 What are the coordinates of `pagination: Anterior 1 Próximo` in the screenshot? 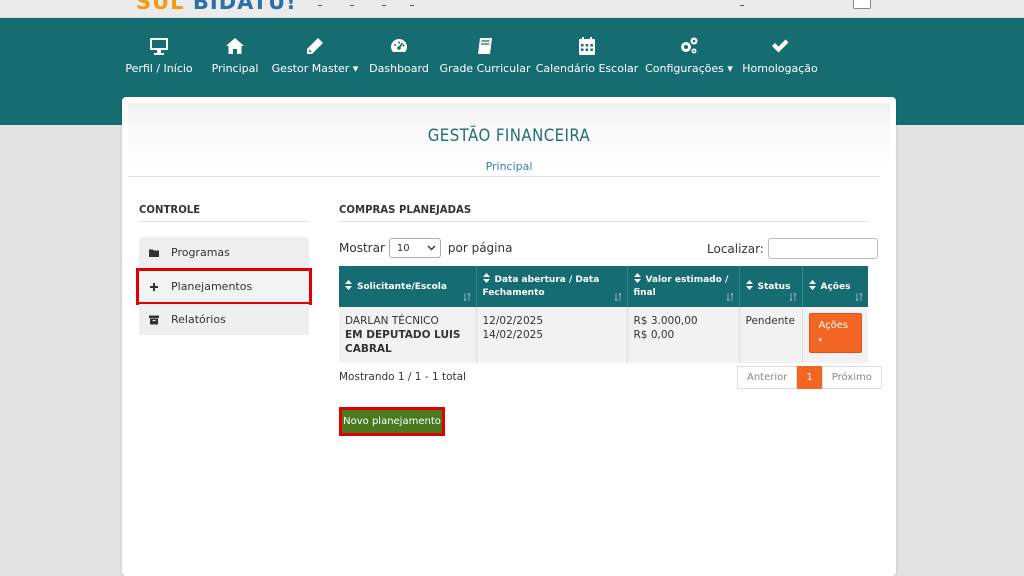 It's located at (809, 377).